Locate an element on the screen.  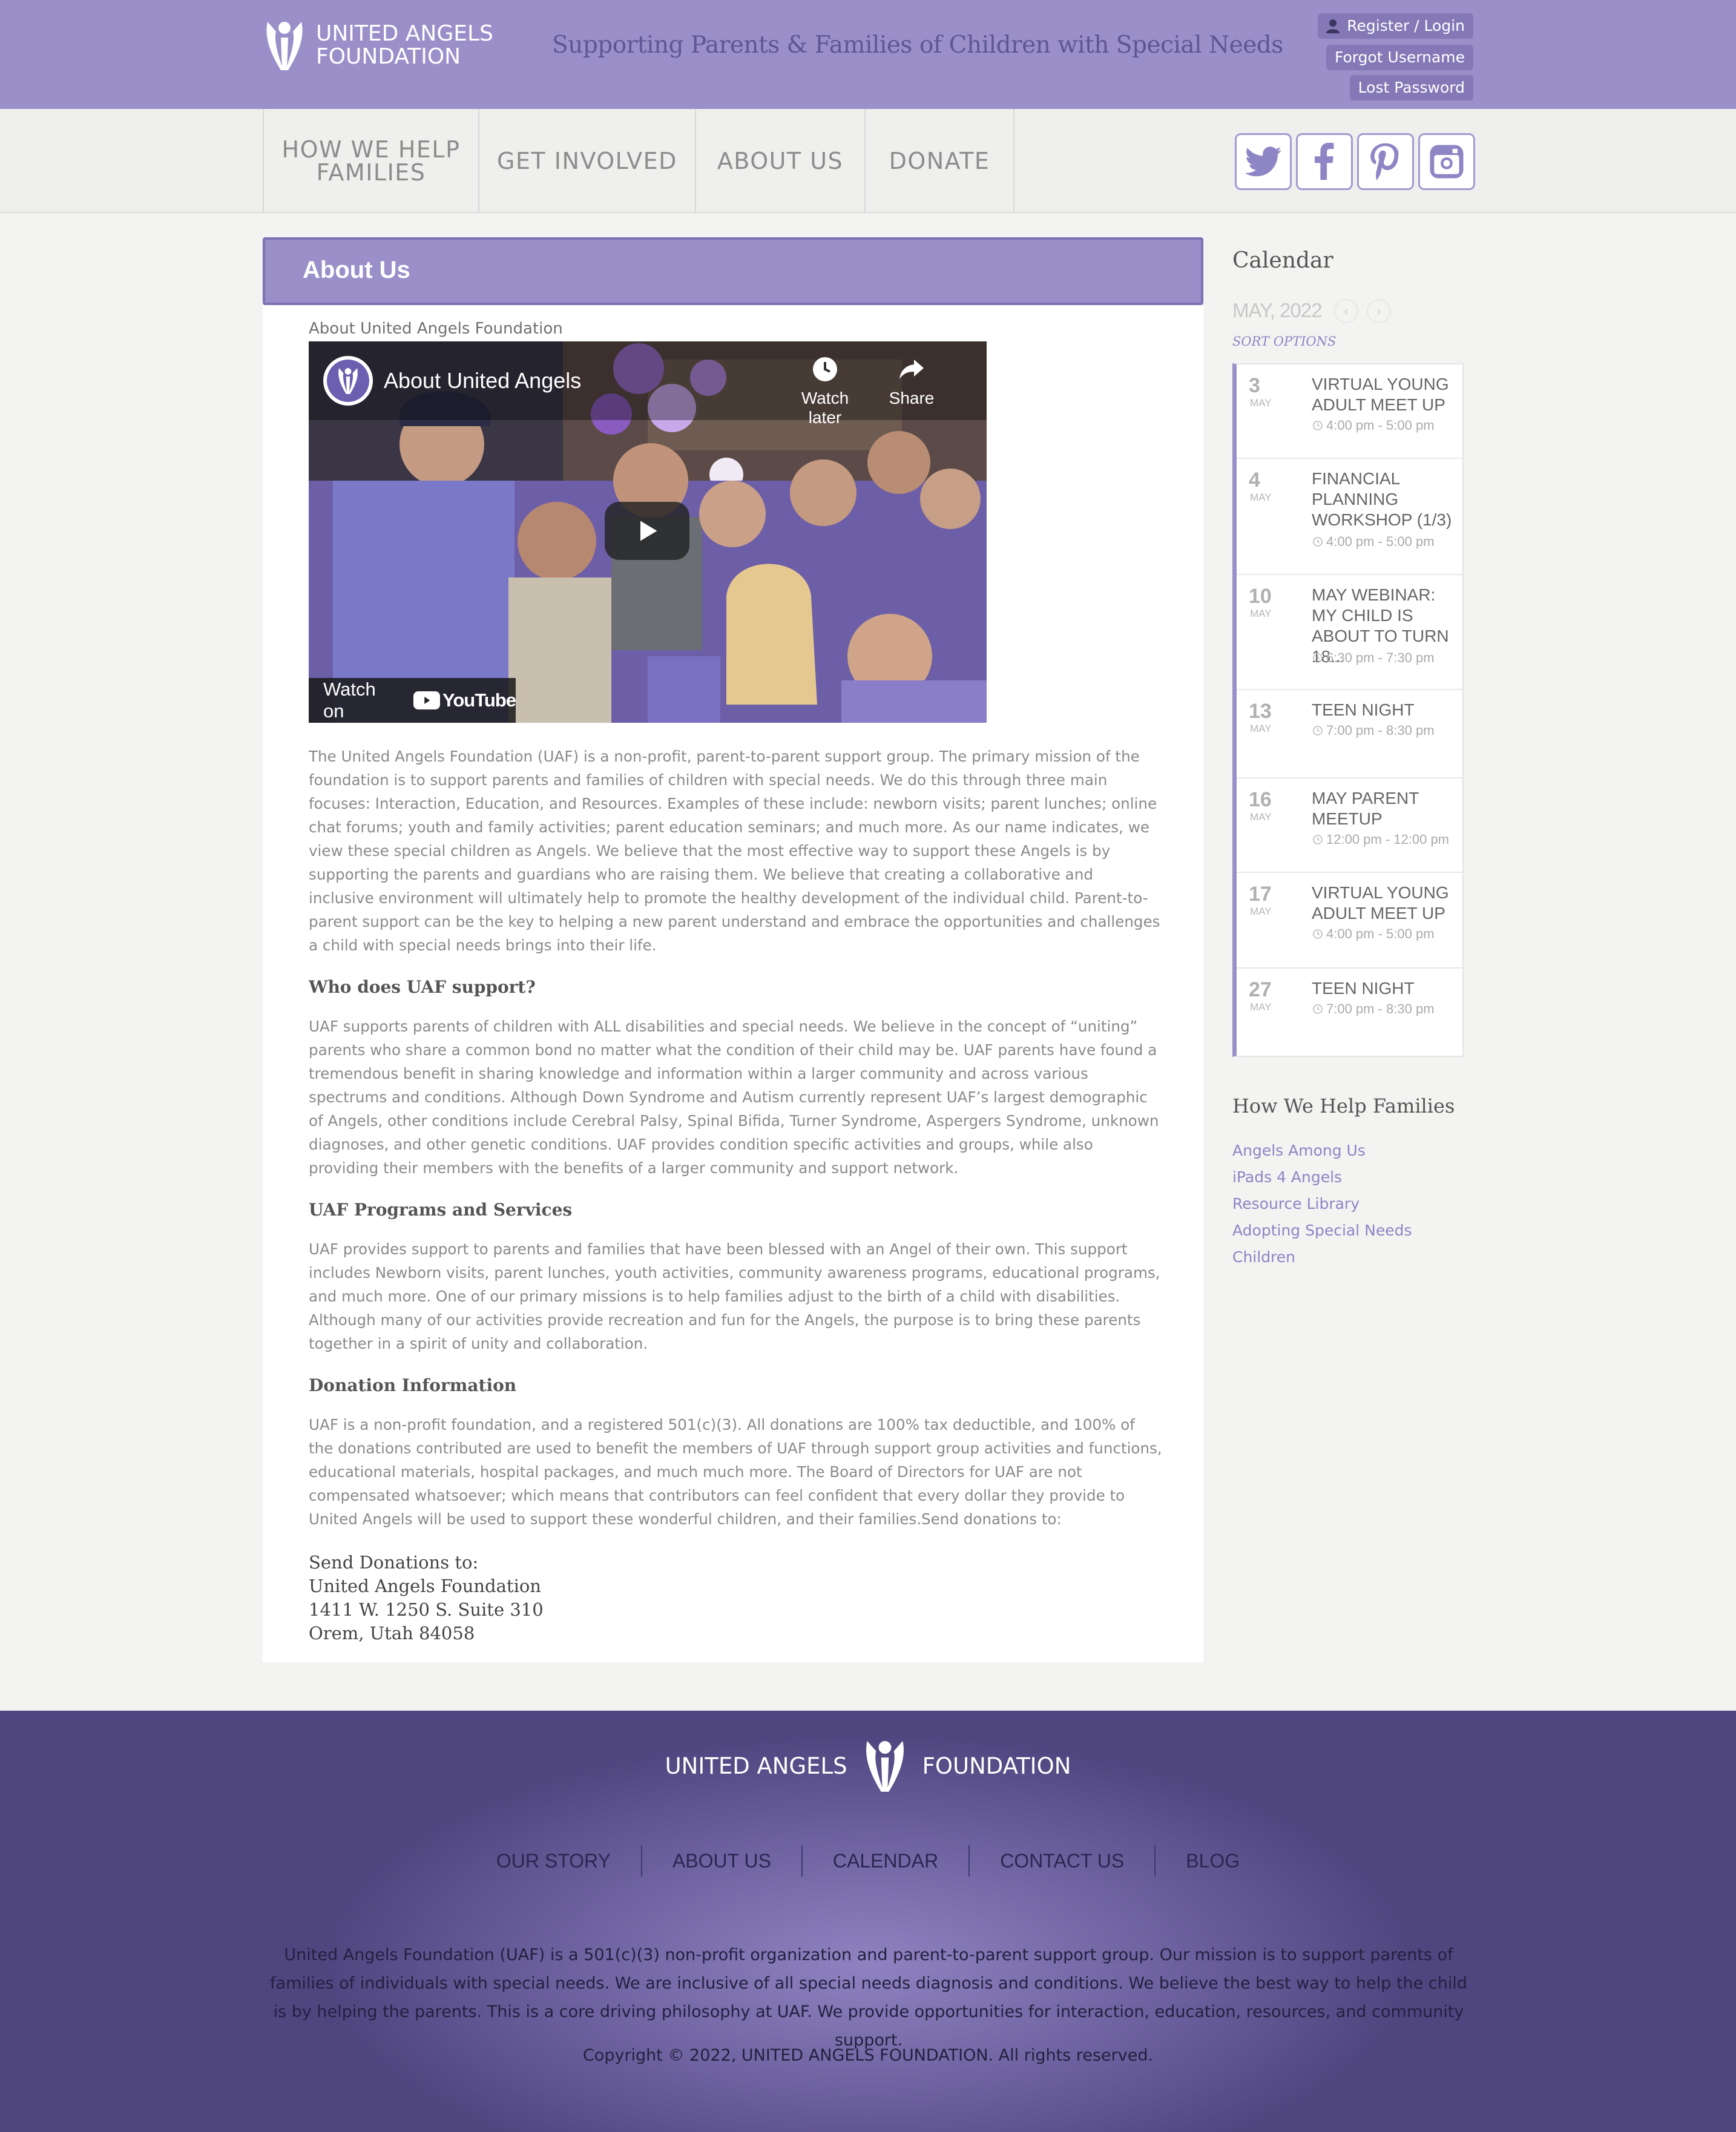
help-link-children: Children is located at coordinates (1263, 1257).